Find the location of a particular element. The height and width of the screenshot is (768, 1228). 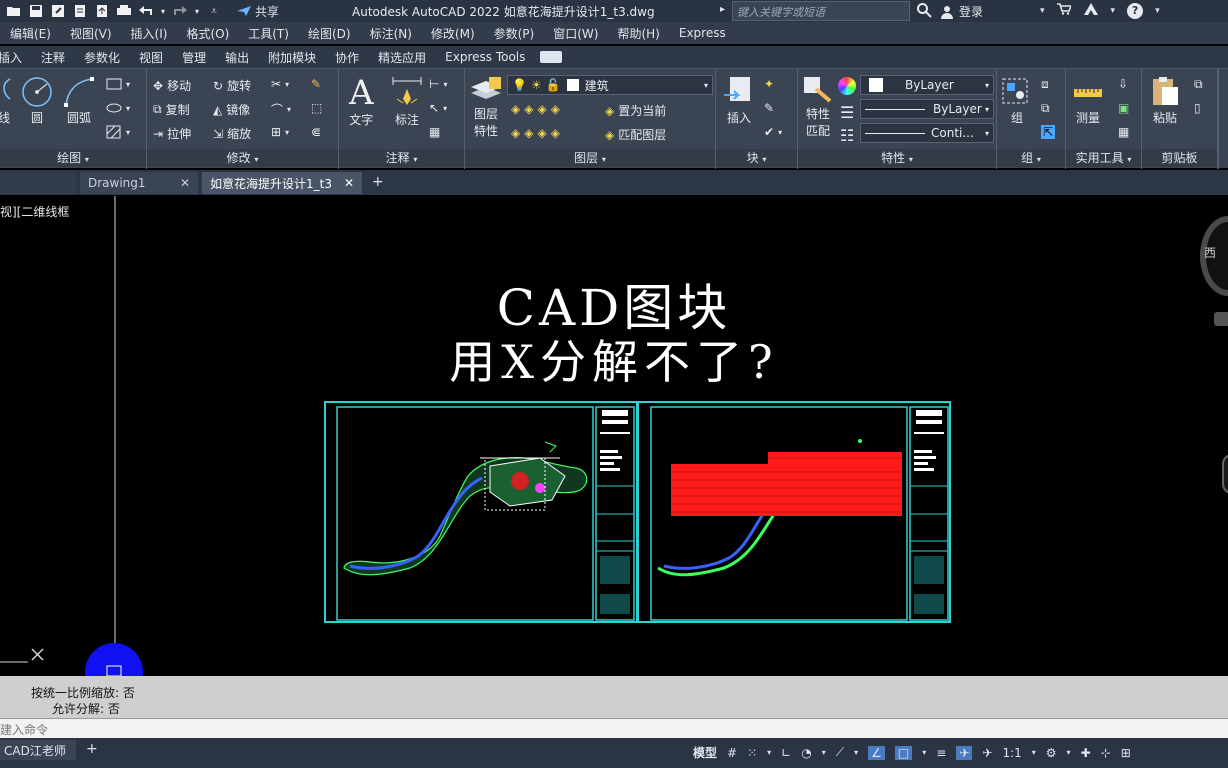

units-icon: ⊹ is located at coordinates (1106, 753).